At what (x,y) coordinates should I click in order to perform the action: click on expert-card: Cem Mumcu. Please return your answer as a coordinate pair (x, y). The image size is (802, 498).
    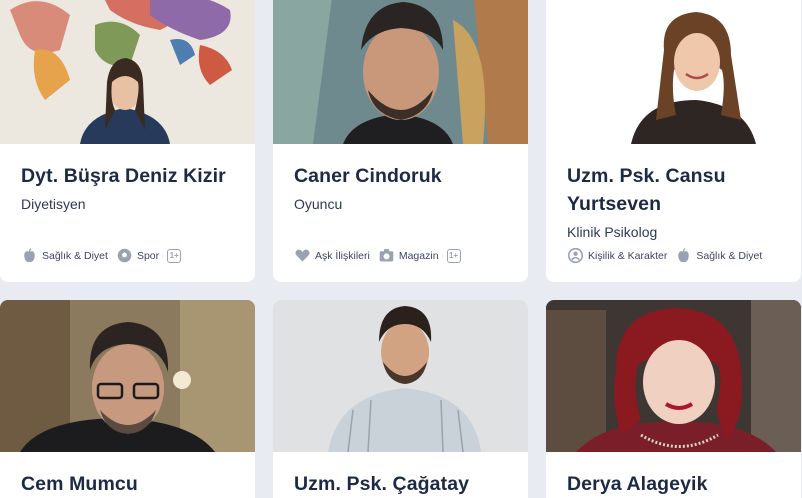
    Looking at the image, I should click on (127, 399).